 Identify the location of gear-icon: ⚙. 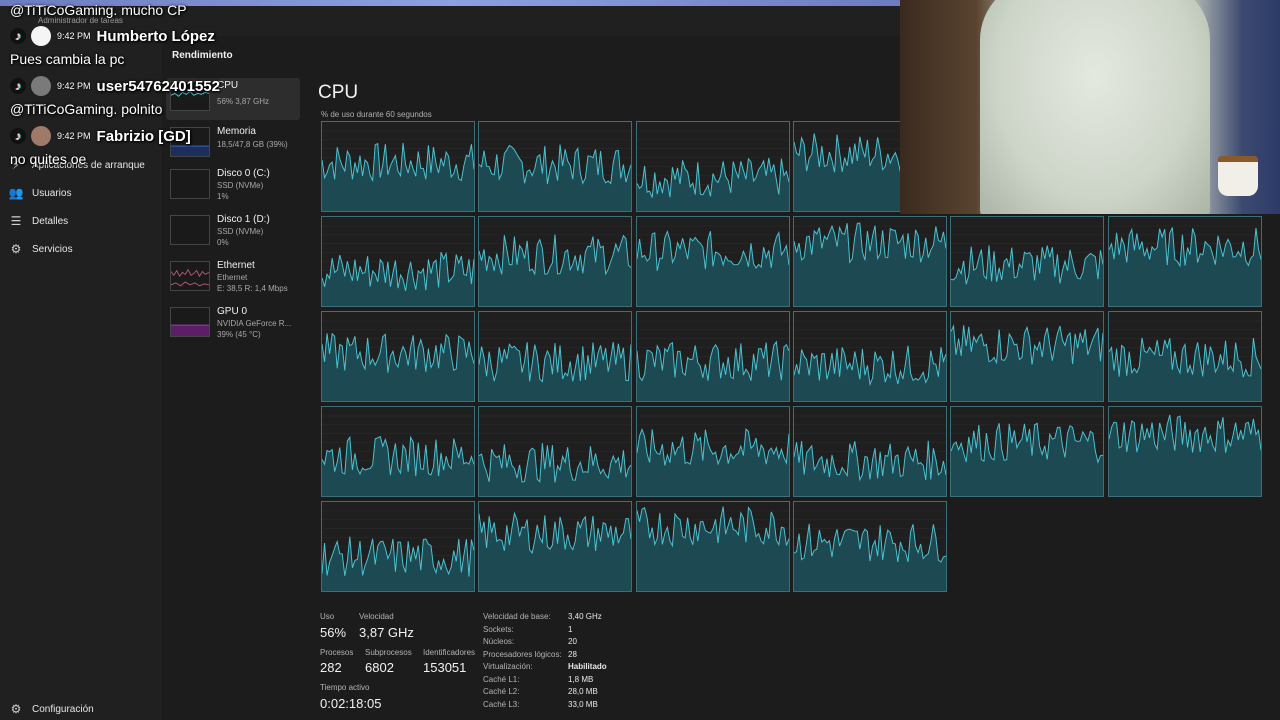
(16, 709).